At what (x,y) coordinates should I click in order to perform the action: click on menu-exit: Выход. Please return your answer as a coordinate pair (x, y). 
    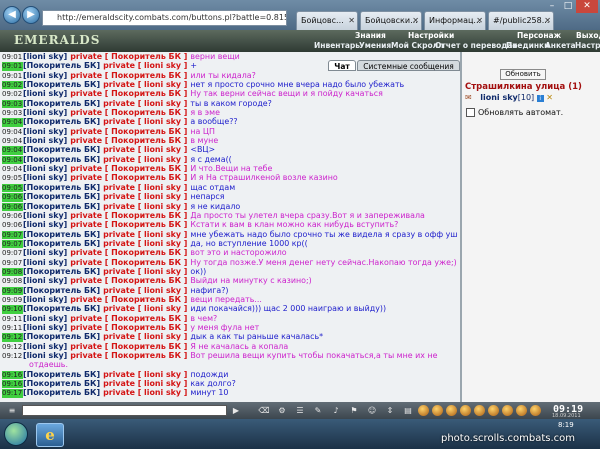
    Looking at the image, I should click on (588, 35).